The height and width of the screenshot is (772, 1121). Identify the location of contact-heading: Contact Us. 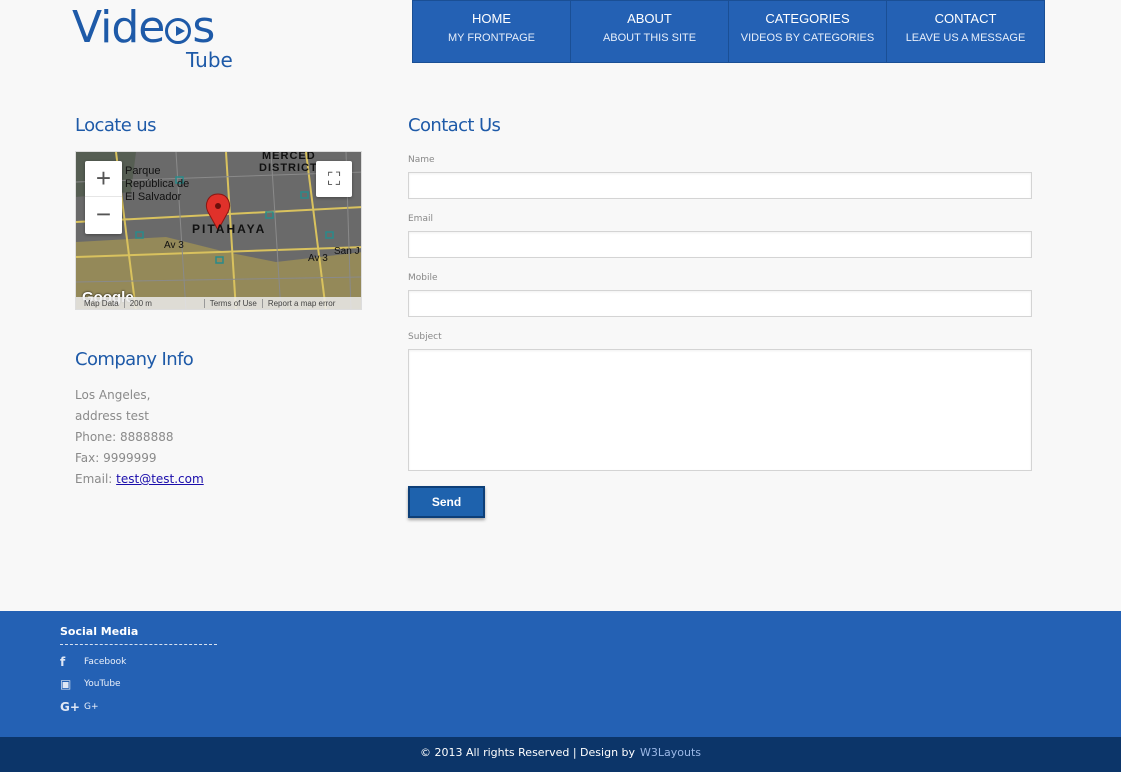
(454, 125).